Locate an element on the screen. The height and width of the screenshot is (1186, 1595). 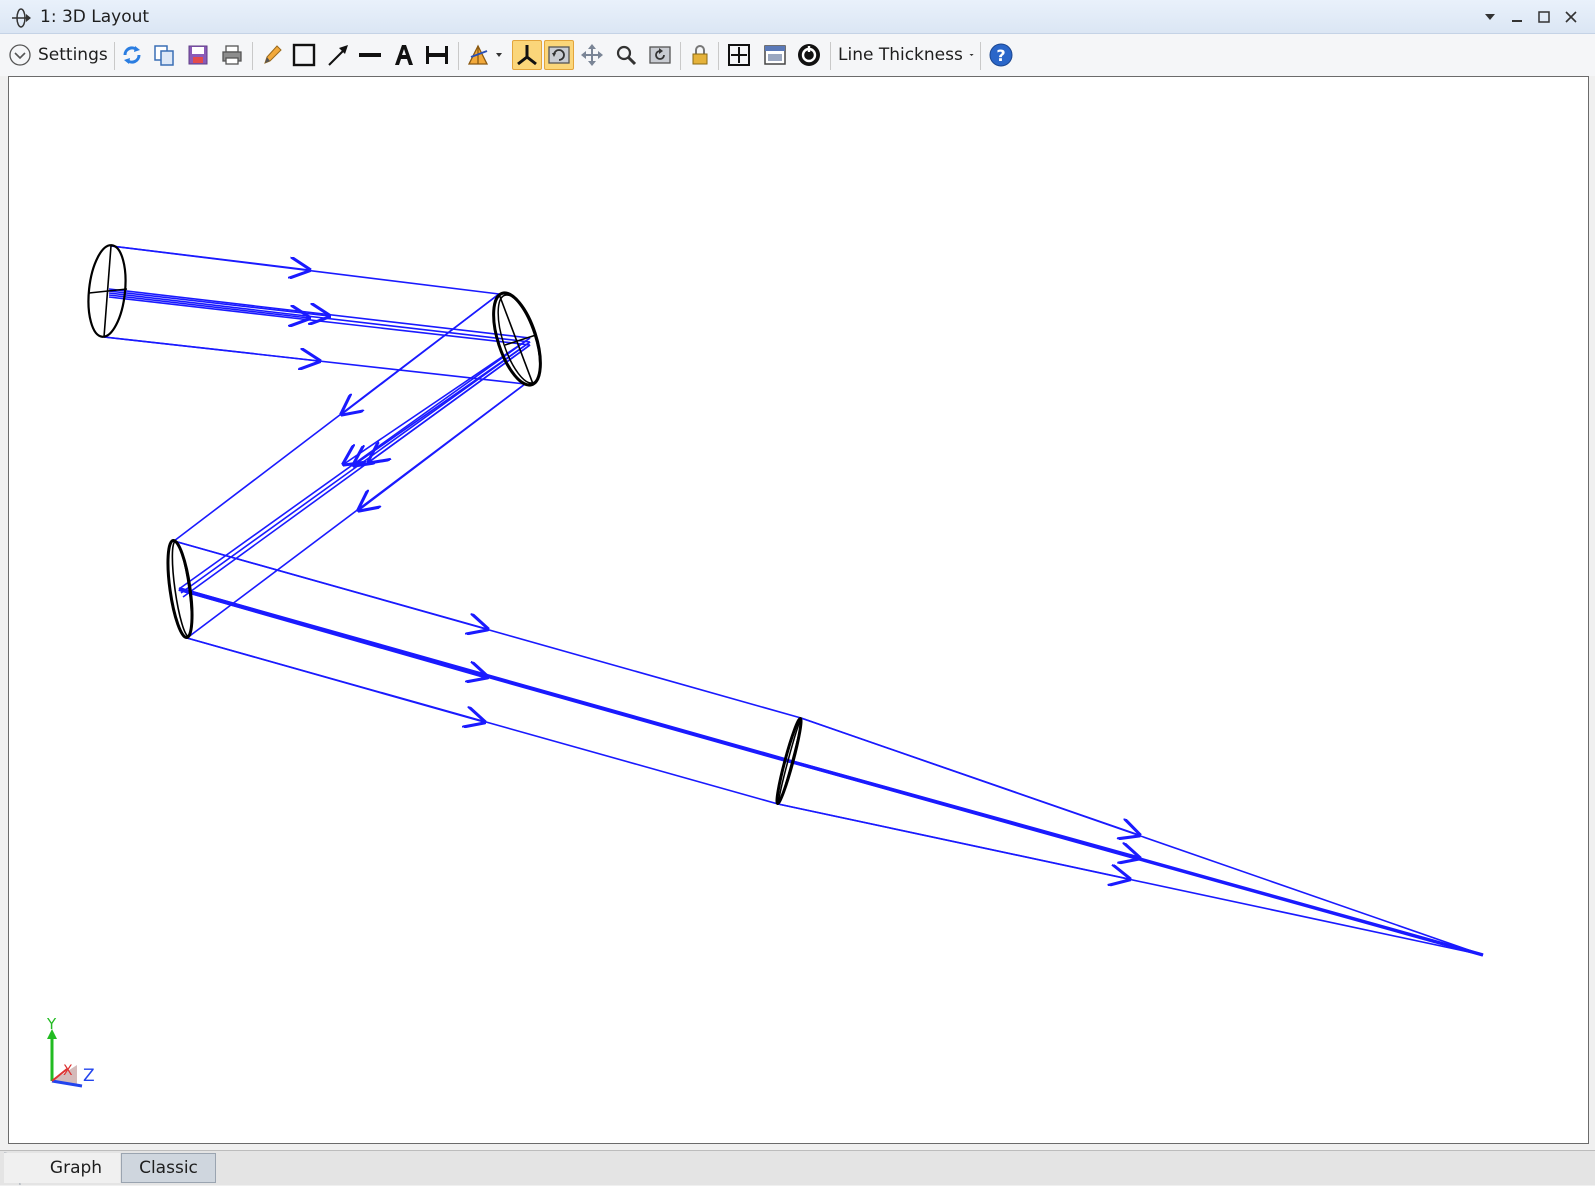
settings-chevron-icon is located at coordinates (20, 55).